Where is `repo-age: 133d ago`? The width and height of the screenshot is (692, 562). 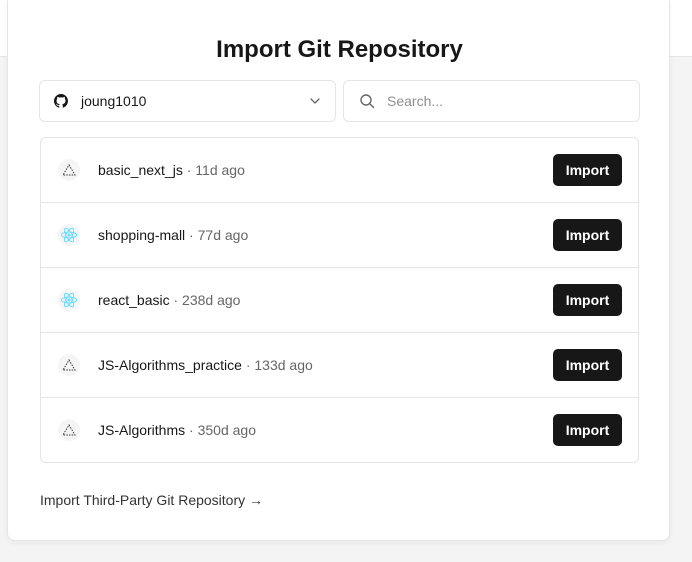 repo-age: 133d ago is located at coordinates (283, 365).